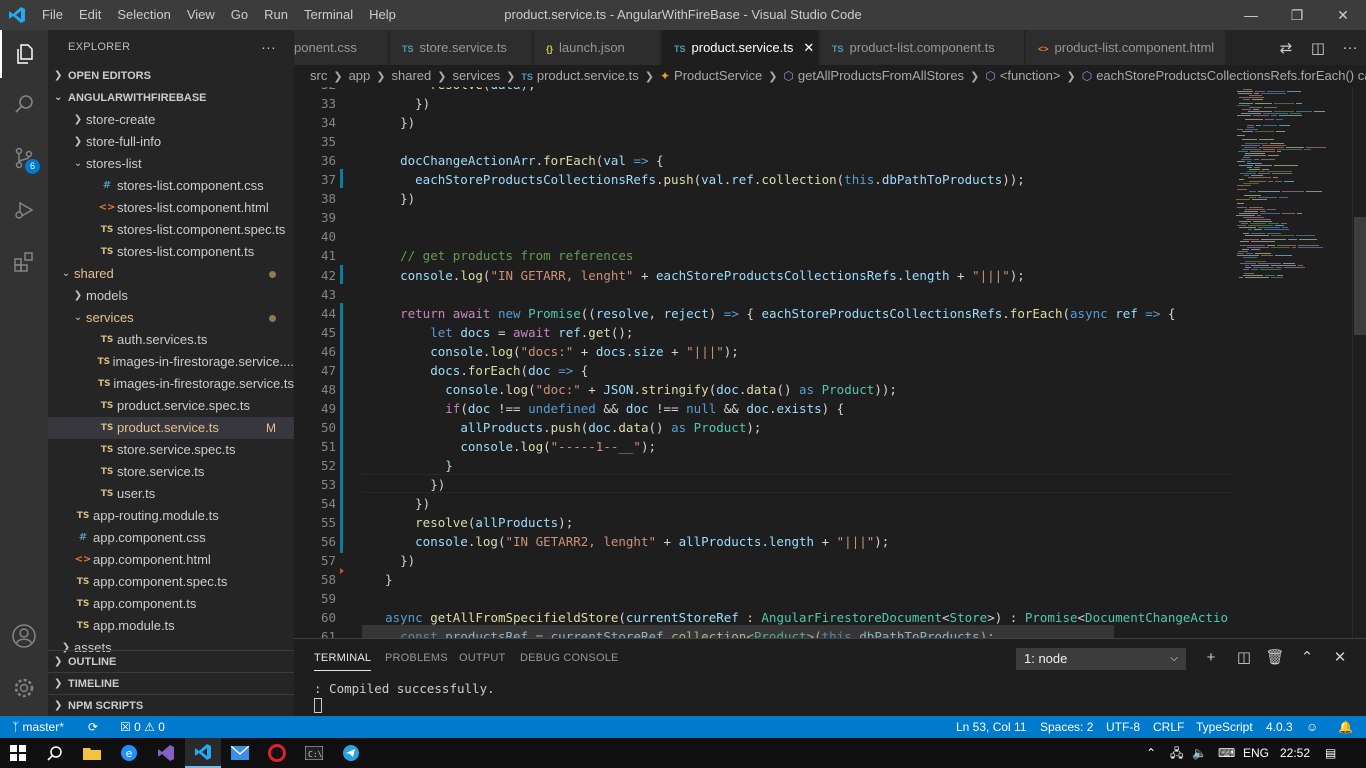 The width and height of the screenshot is (1366, 768). Describe the element at coordinates (171, 494) in the screenshot. I see `tree-item: TS user.ts` at that location.